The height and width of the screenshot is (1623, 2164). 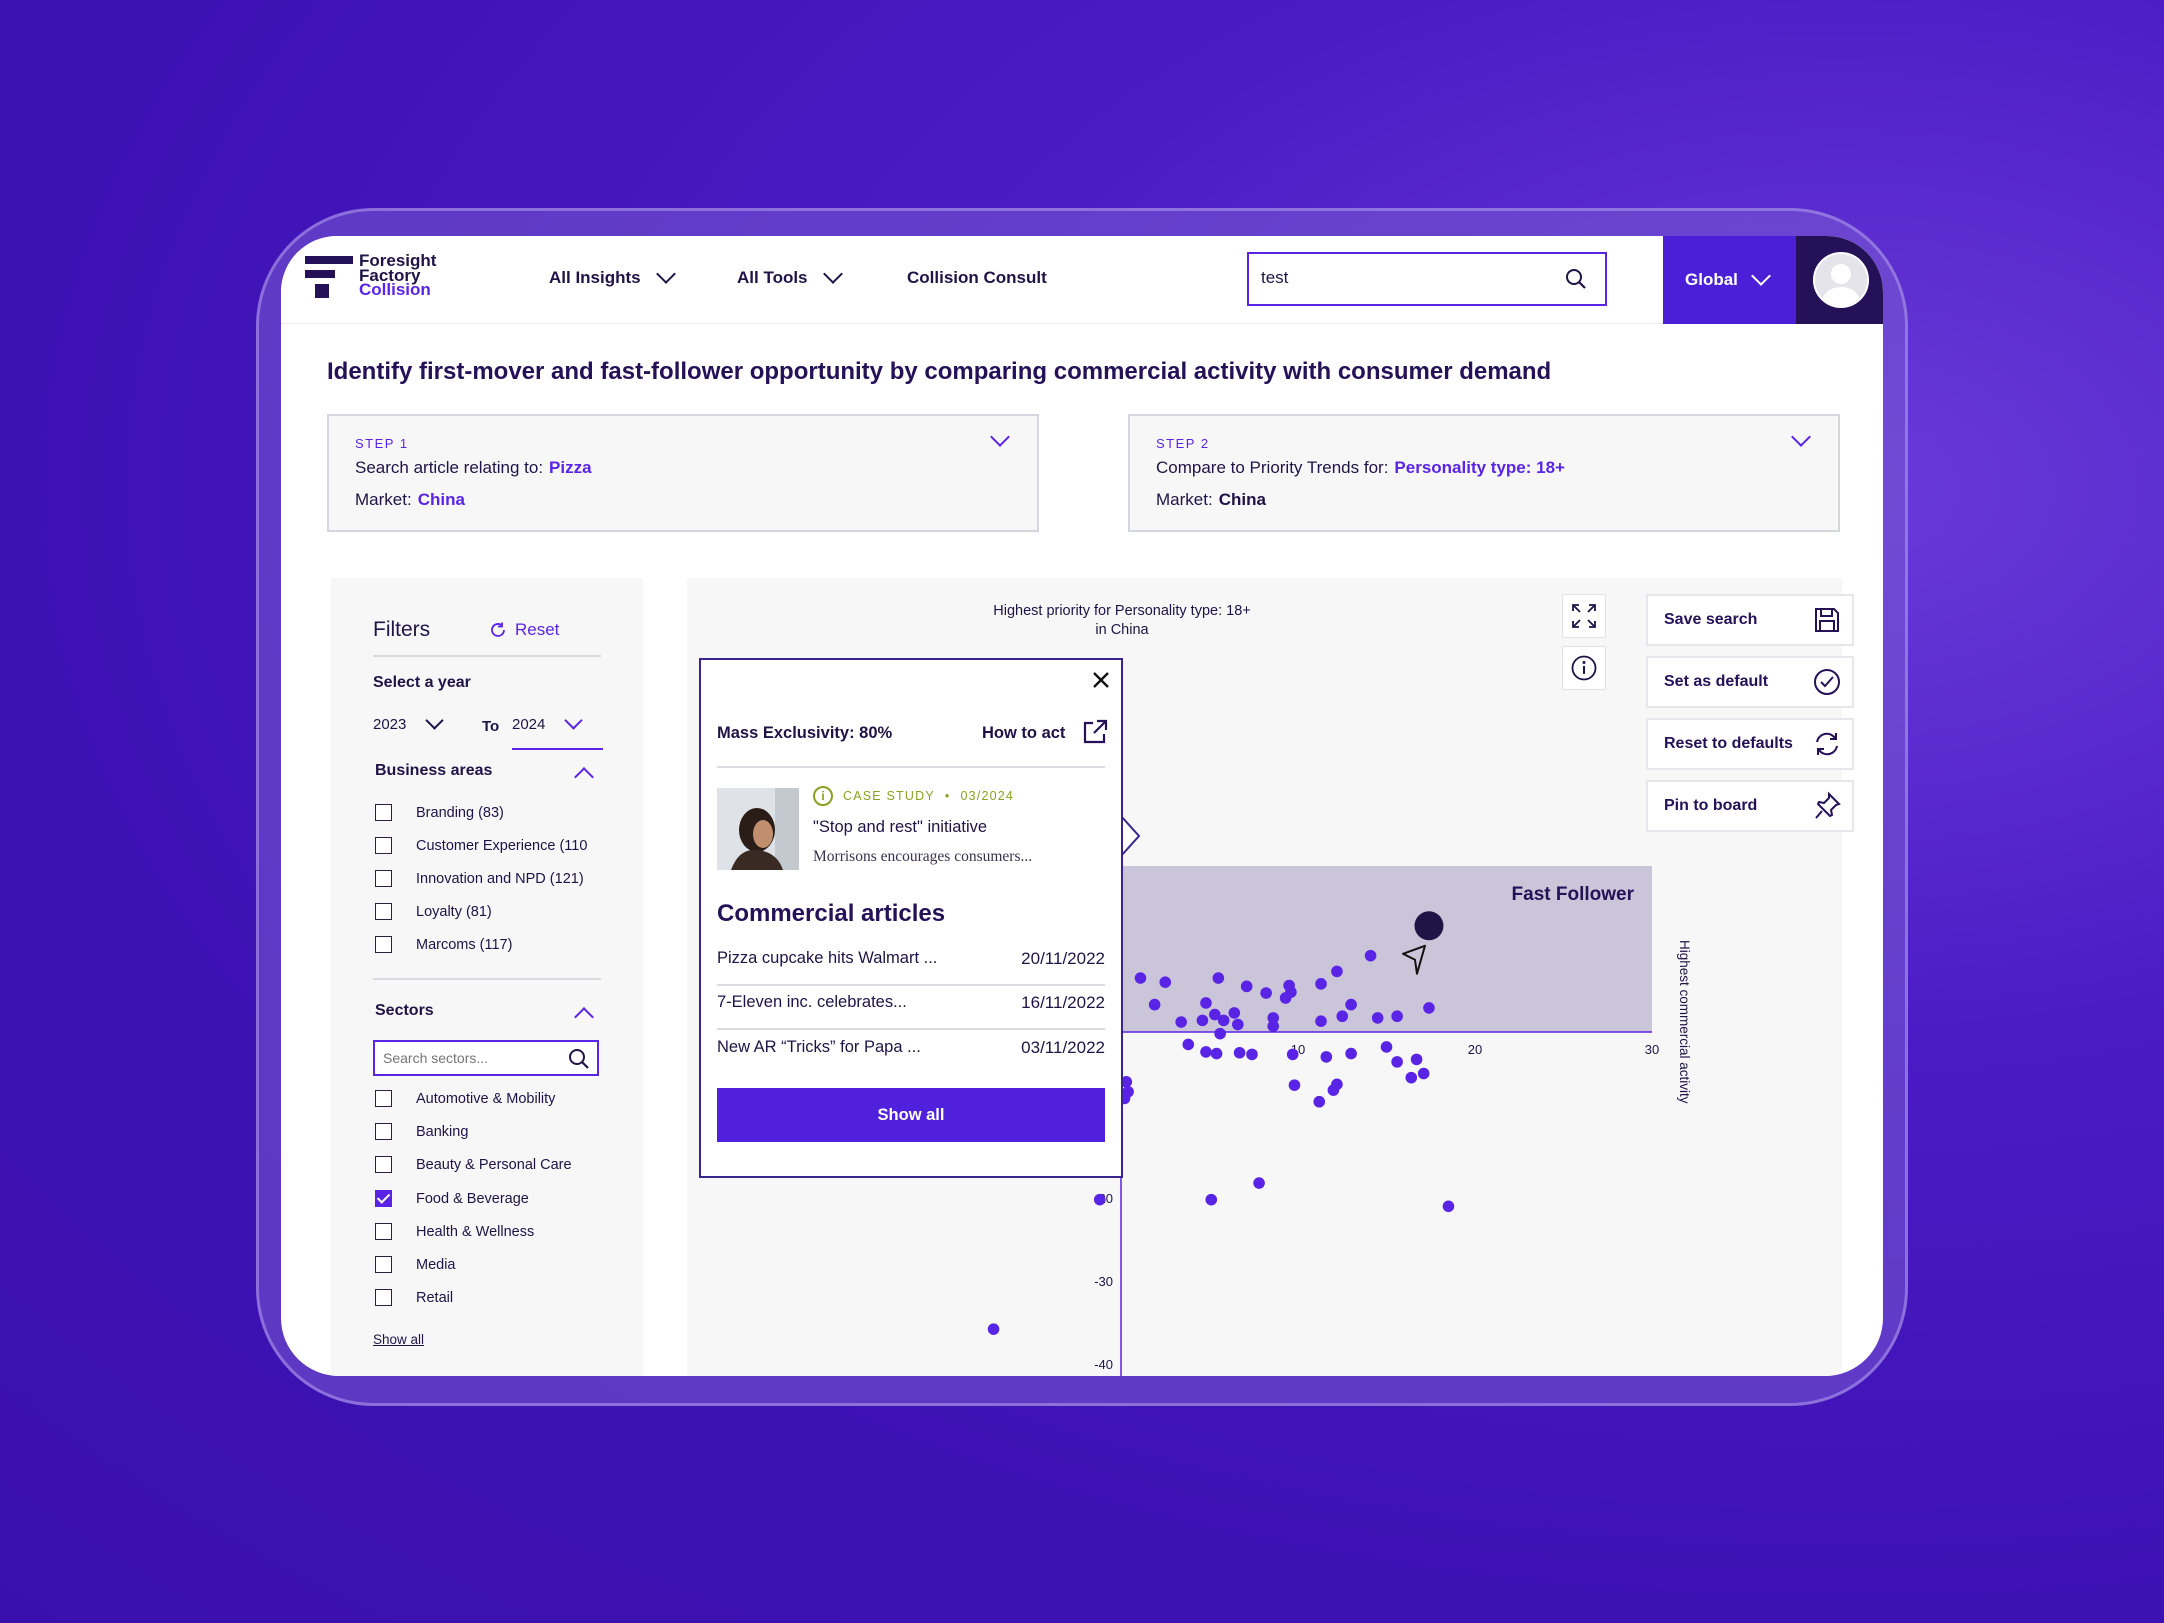 I want to click on sector-checkbox: Media, so click(x=415, y=1264).